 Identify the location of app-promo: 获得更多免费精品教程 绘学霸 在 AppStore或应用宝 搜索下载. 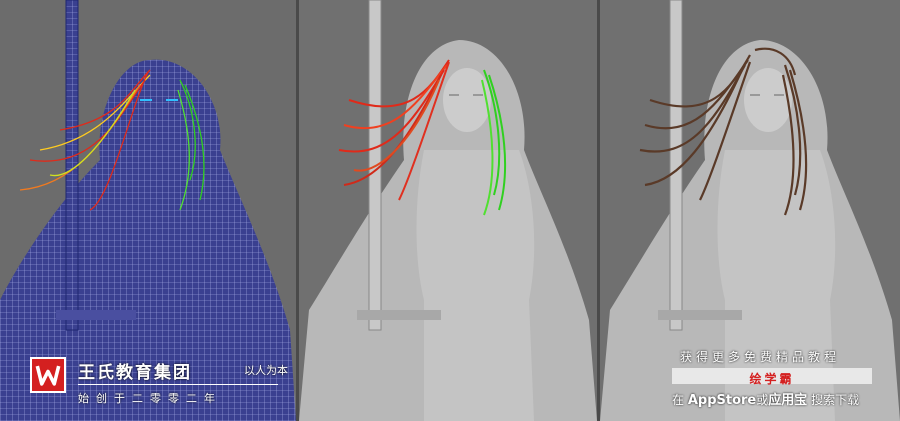
(775, 383).